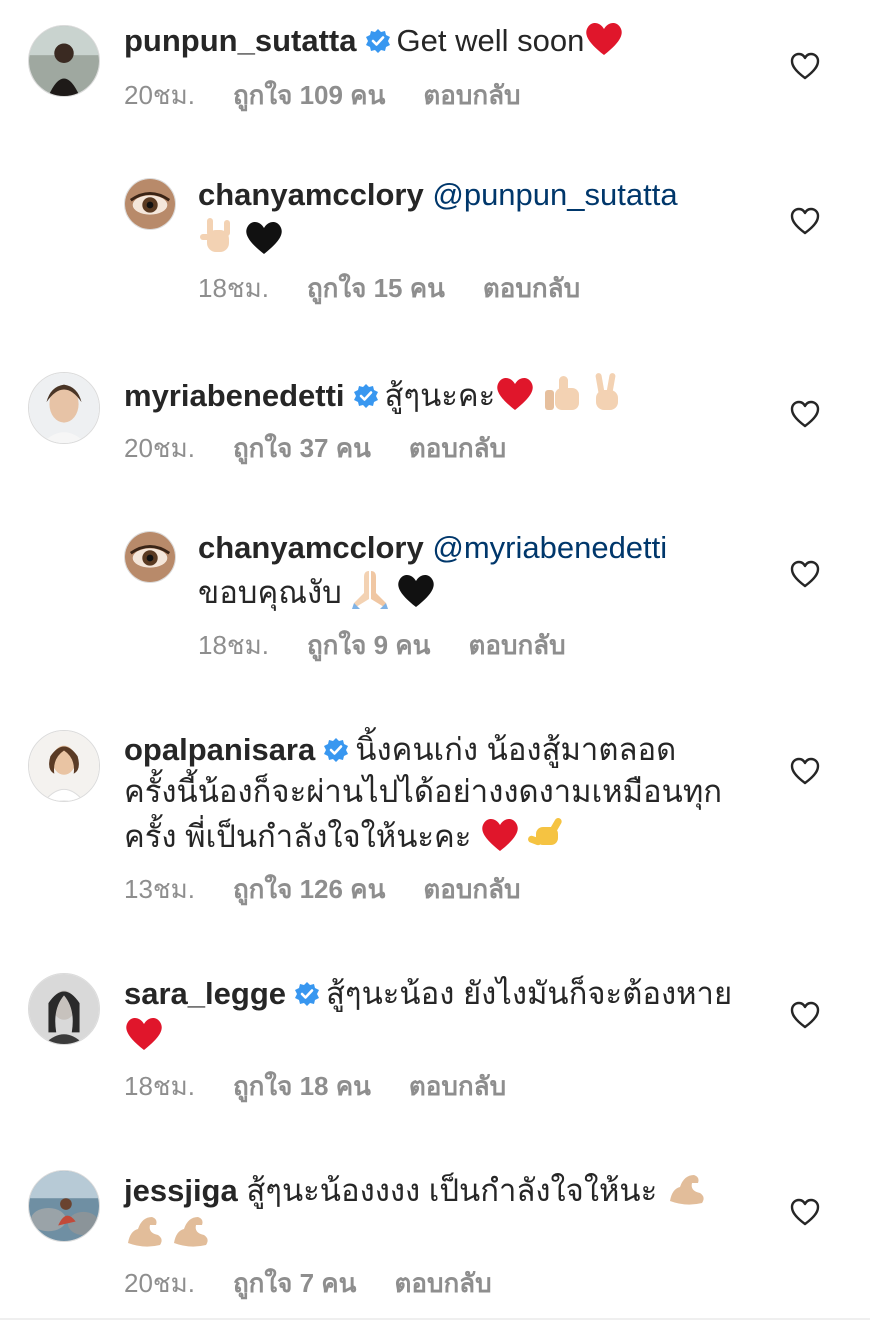 This screenshot has height=1327, width=870. I want to click on mention-link: @punpun_sutatta, so click(554, 194).